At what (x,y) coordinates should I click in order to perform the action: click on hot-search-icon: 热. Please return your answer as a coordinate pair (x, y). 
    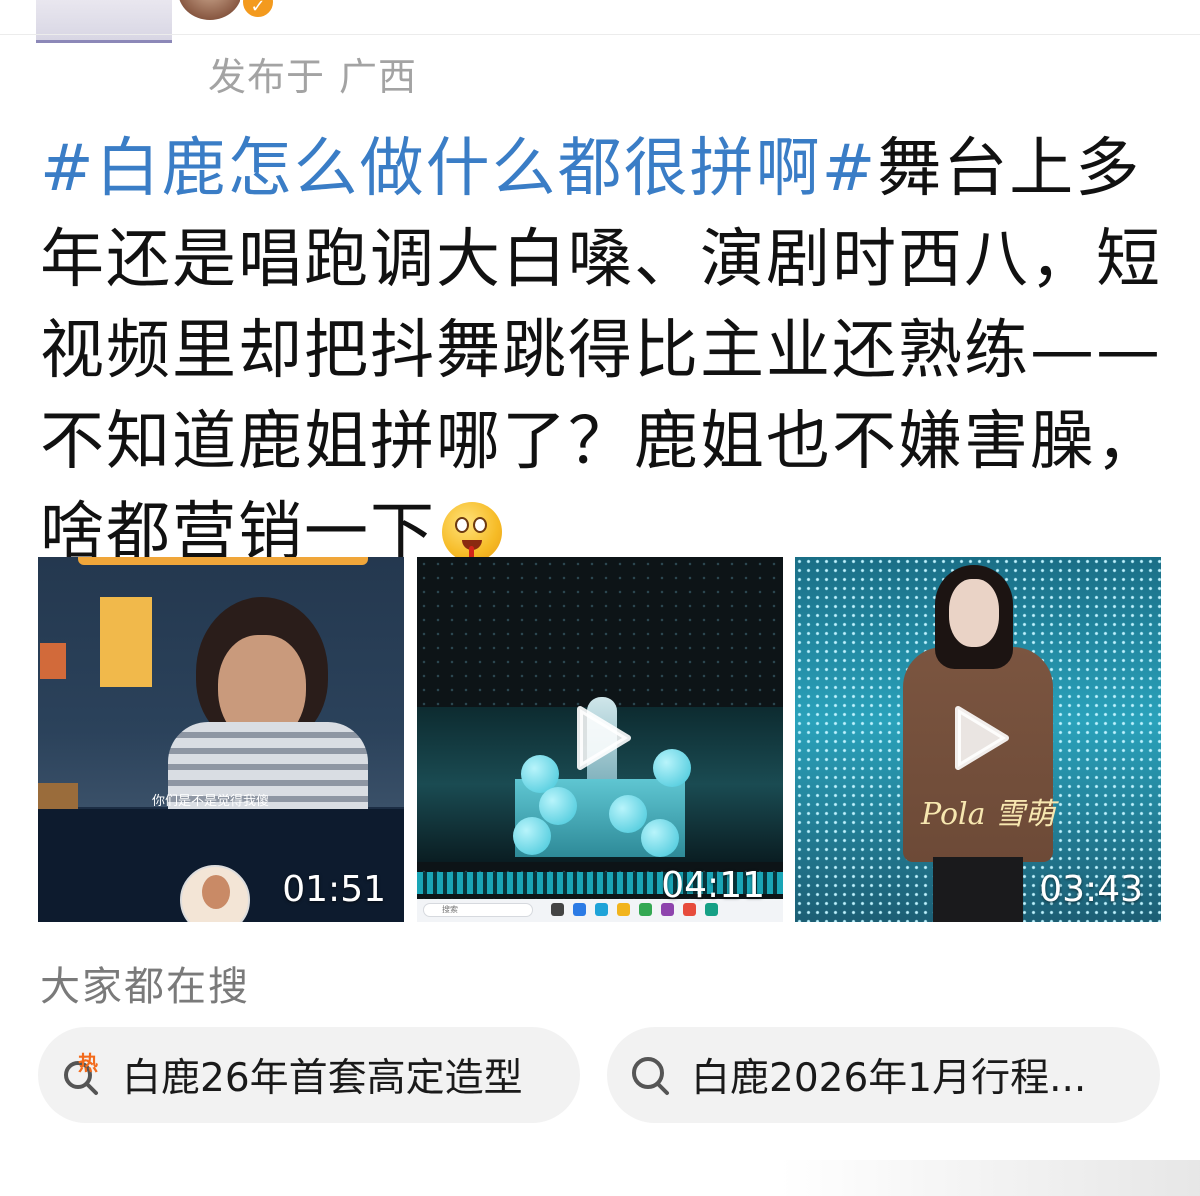
    Looking at the image, I should click on (82, 1074).